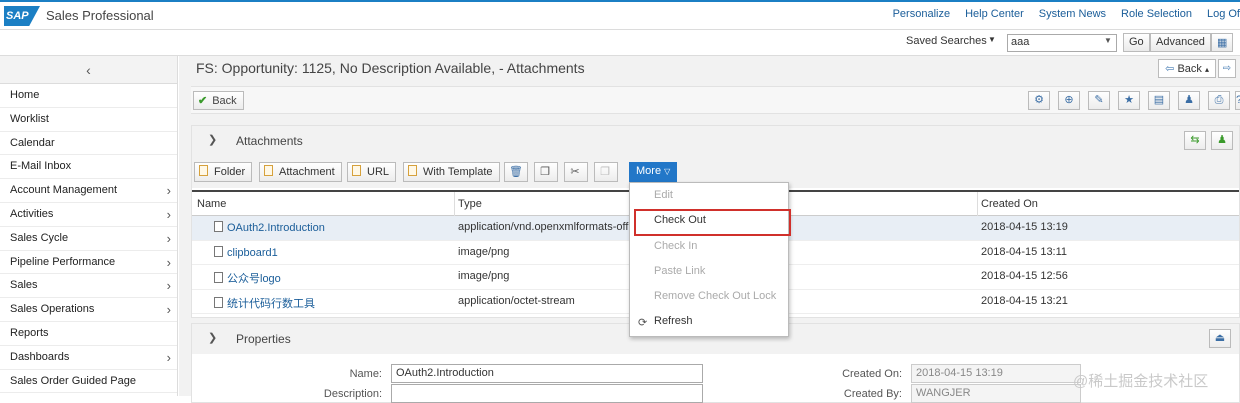 The height and width of the screenshot is (403, 1240). Describe the element at coordinates (470, 204) in the screenshot. I see `column-header-type: Type` at that location.